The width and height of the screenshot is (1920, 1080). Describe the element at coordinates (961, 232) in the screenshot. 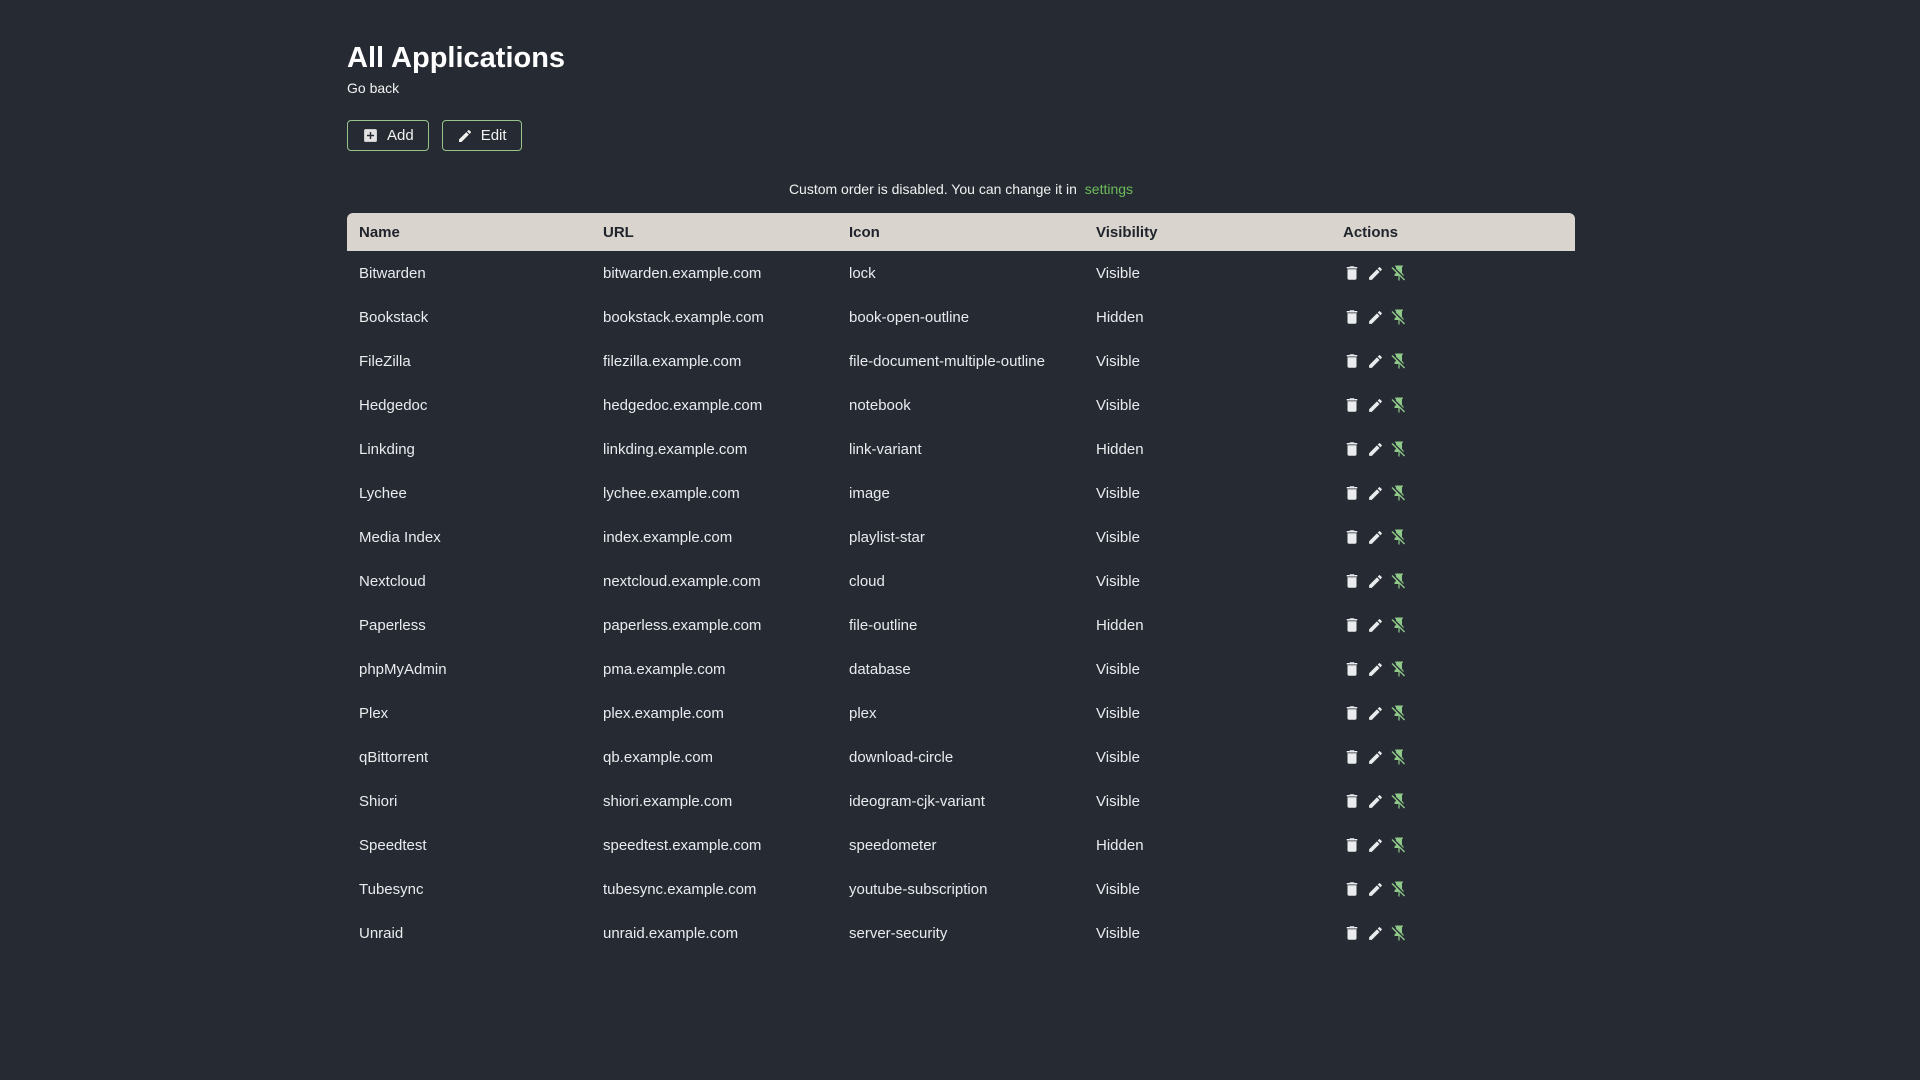

I see `table-header: Name URL Icon Visibility Actions` at that location.